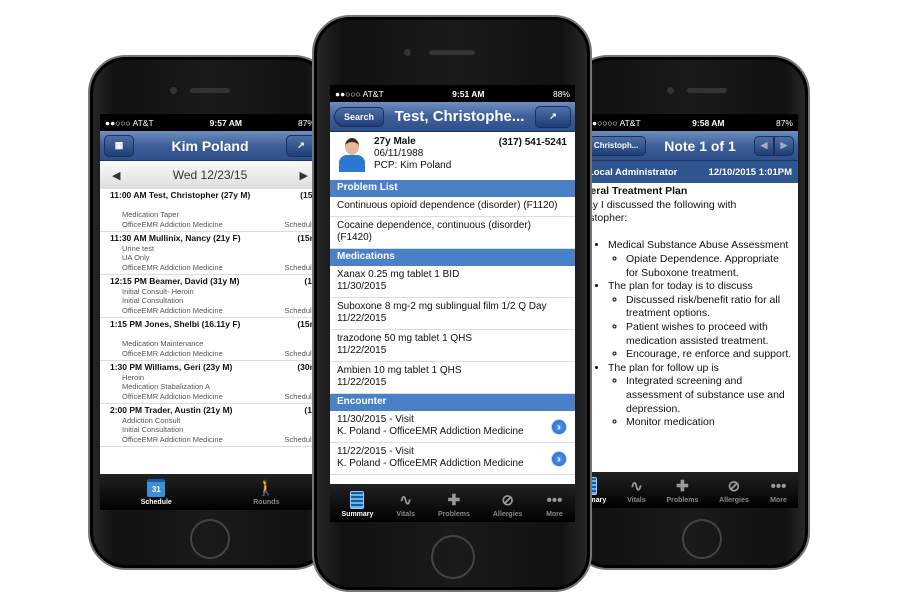 The height and width of the screenshot is (600, 900). I want to click on section-header: Problem List, so click(452, 188).